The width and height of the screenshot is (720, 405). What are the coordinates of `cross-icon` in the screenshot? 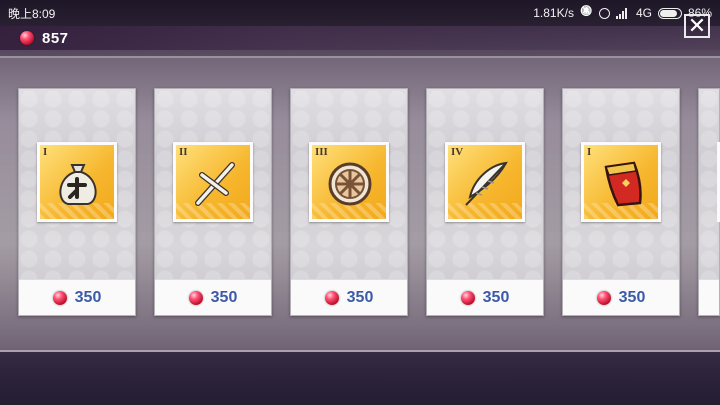 It's located at (215, 184).